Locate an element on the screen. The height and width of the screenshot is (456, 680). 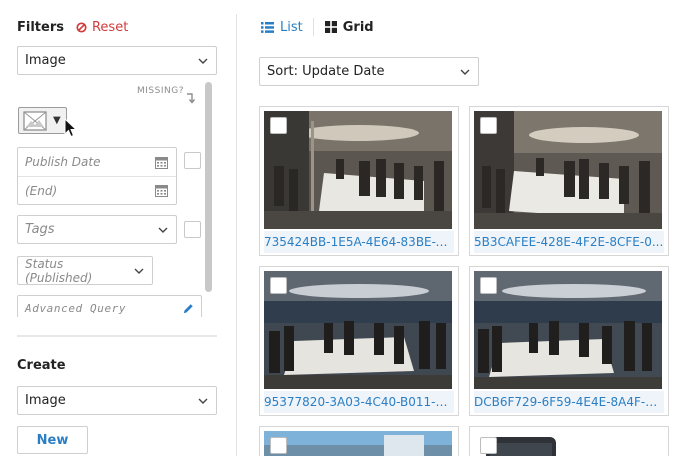
list-view-label: List is located at coordinates (291, 27).